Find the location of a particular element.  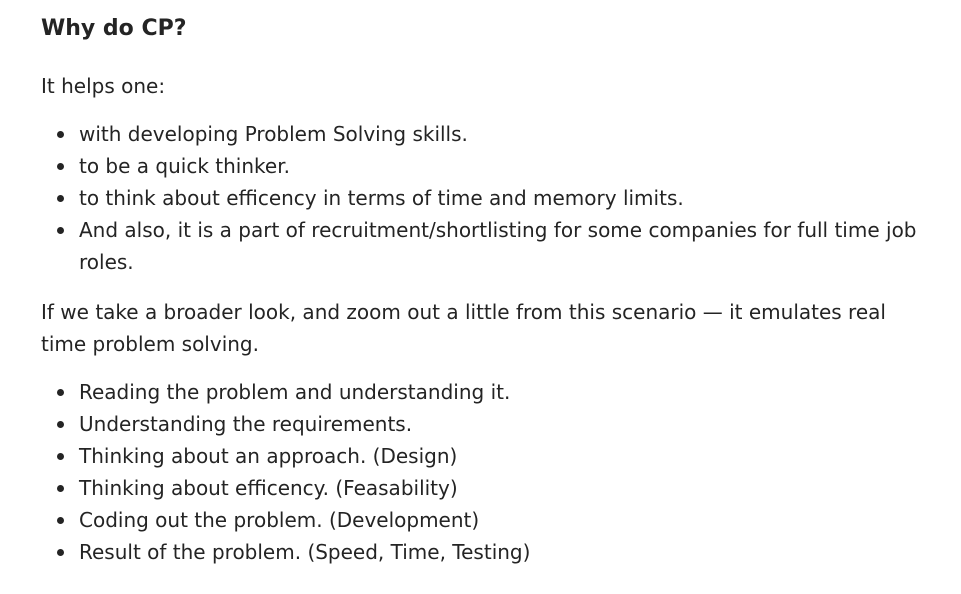

list-item: Thinking about an approach. (Design) is located at coordinates (490, 456).